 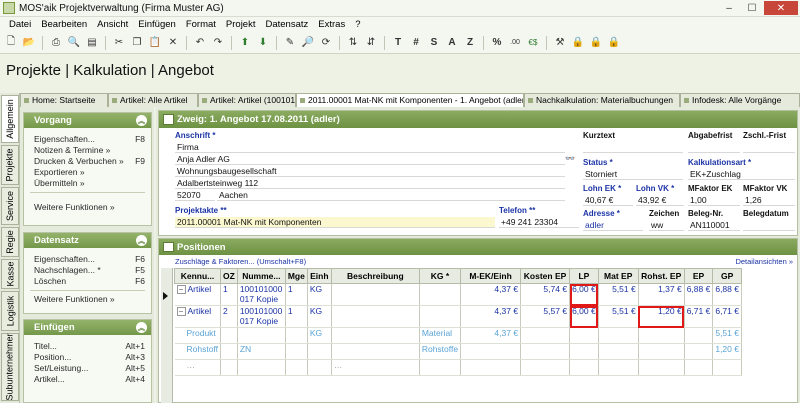 What do you see at coordinates (218, 43) in the screenshot?
I see `redo-icon: ↷` at bounding box center [218, 43].